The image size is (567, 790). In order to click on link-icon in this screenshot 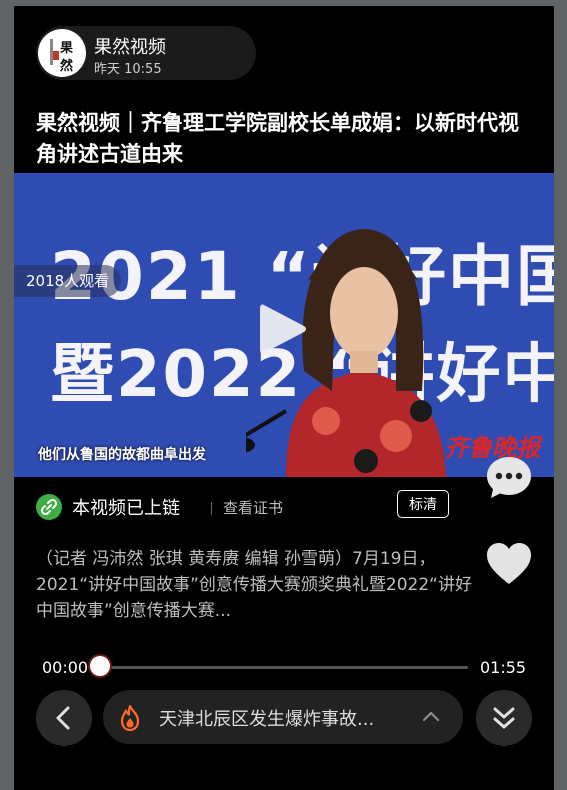, I will do `click(49, 507)`.